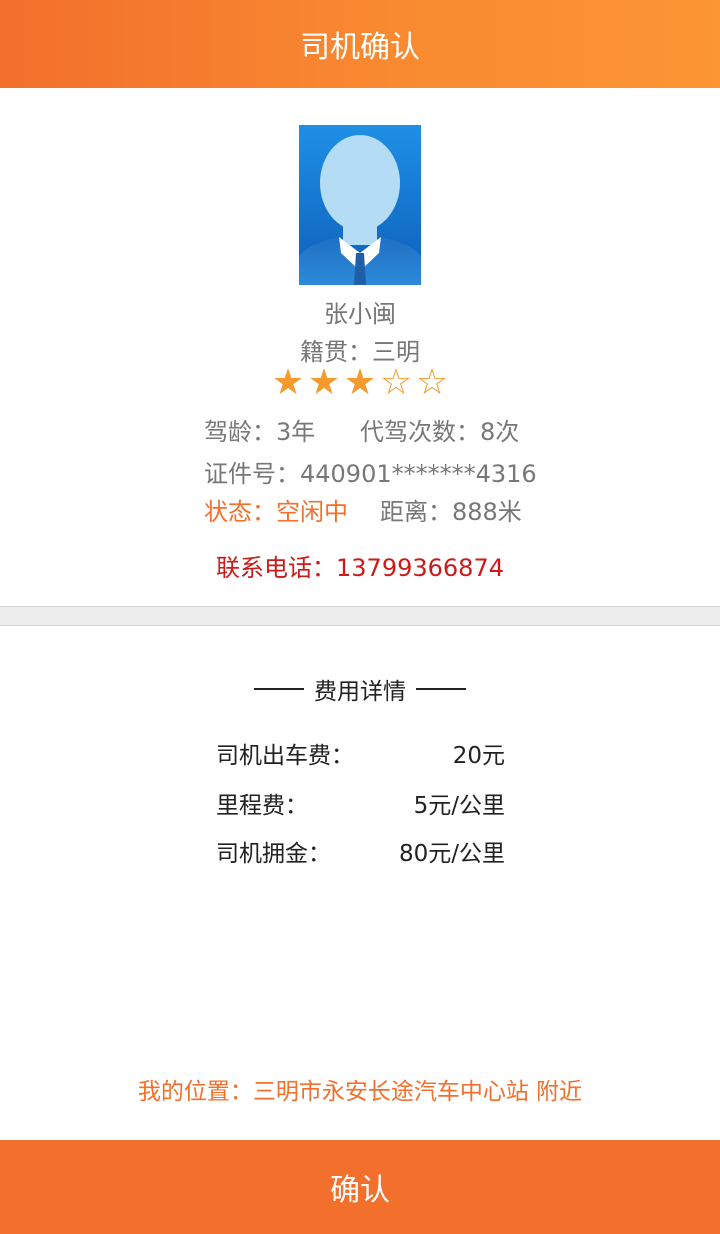 This screenshot has height=1234, width=720. Describe the element at coordinates (360, 1092) in the screenshot. I see `my-location: 我的位置：三明市永安长途汽车中心站 附近` at that location.